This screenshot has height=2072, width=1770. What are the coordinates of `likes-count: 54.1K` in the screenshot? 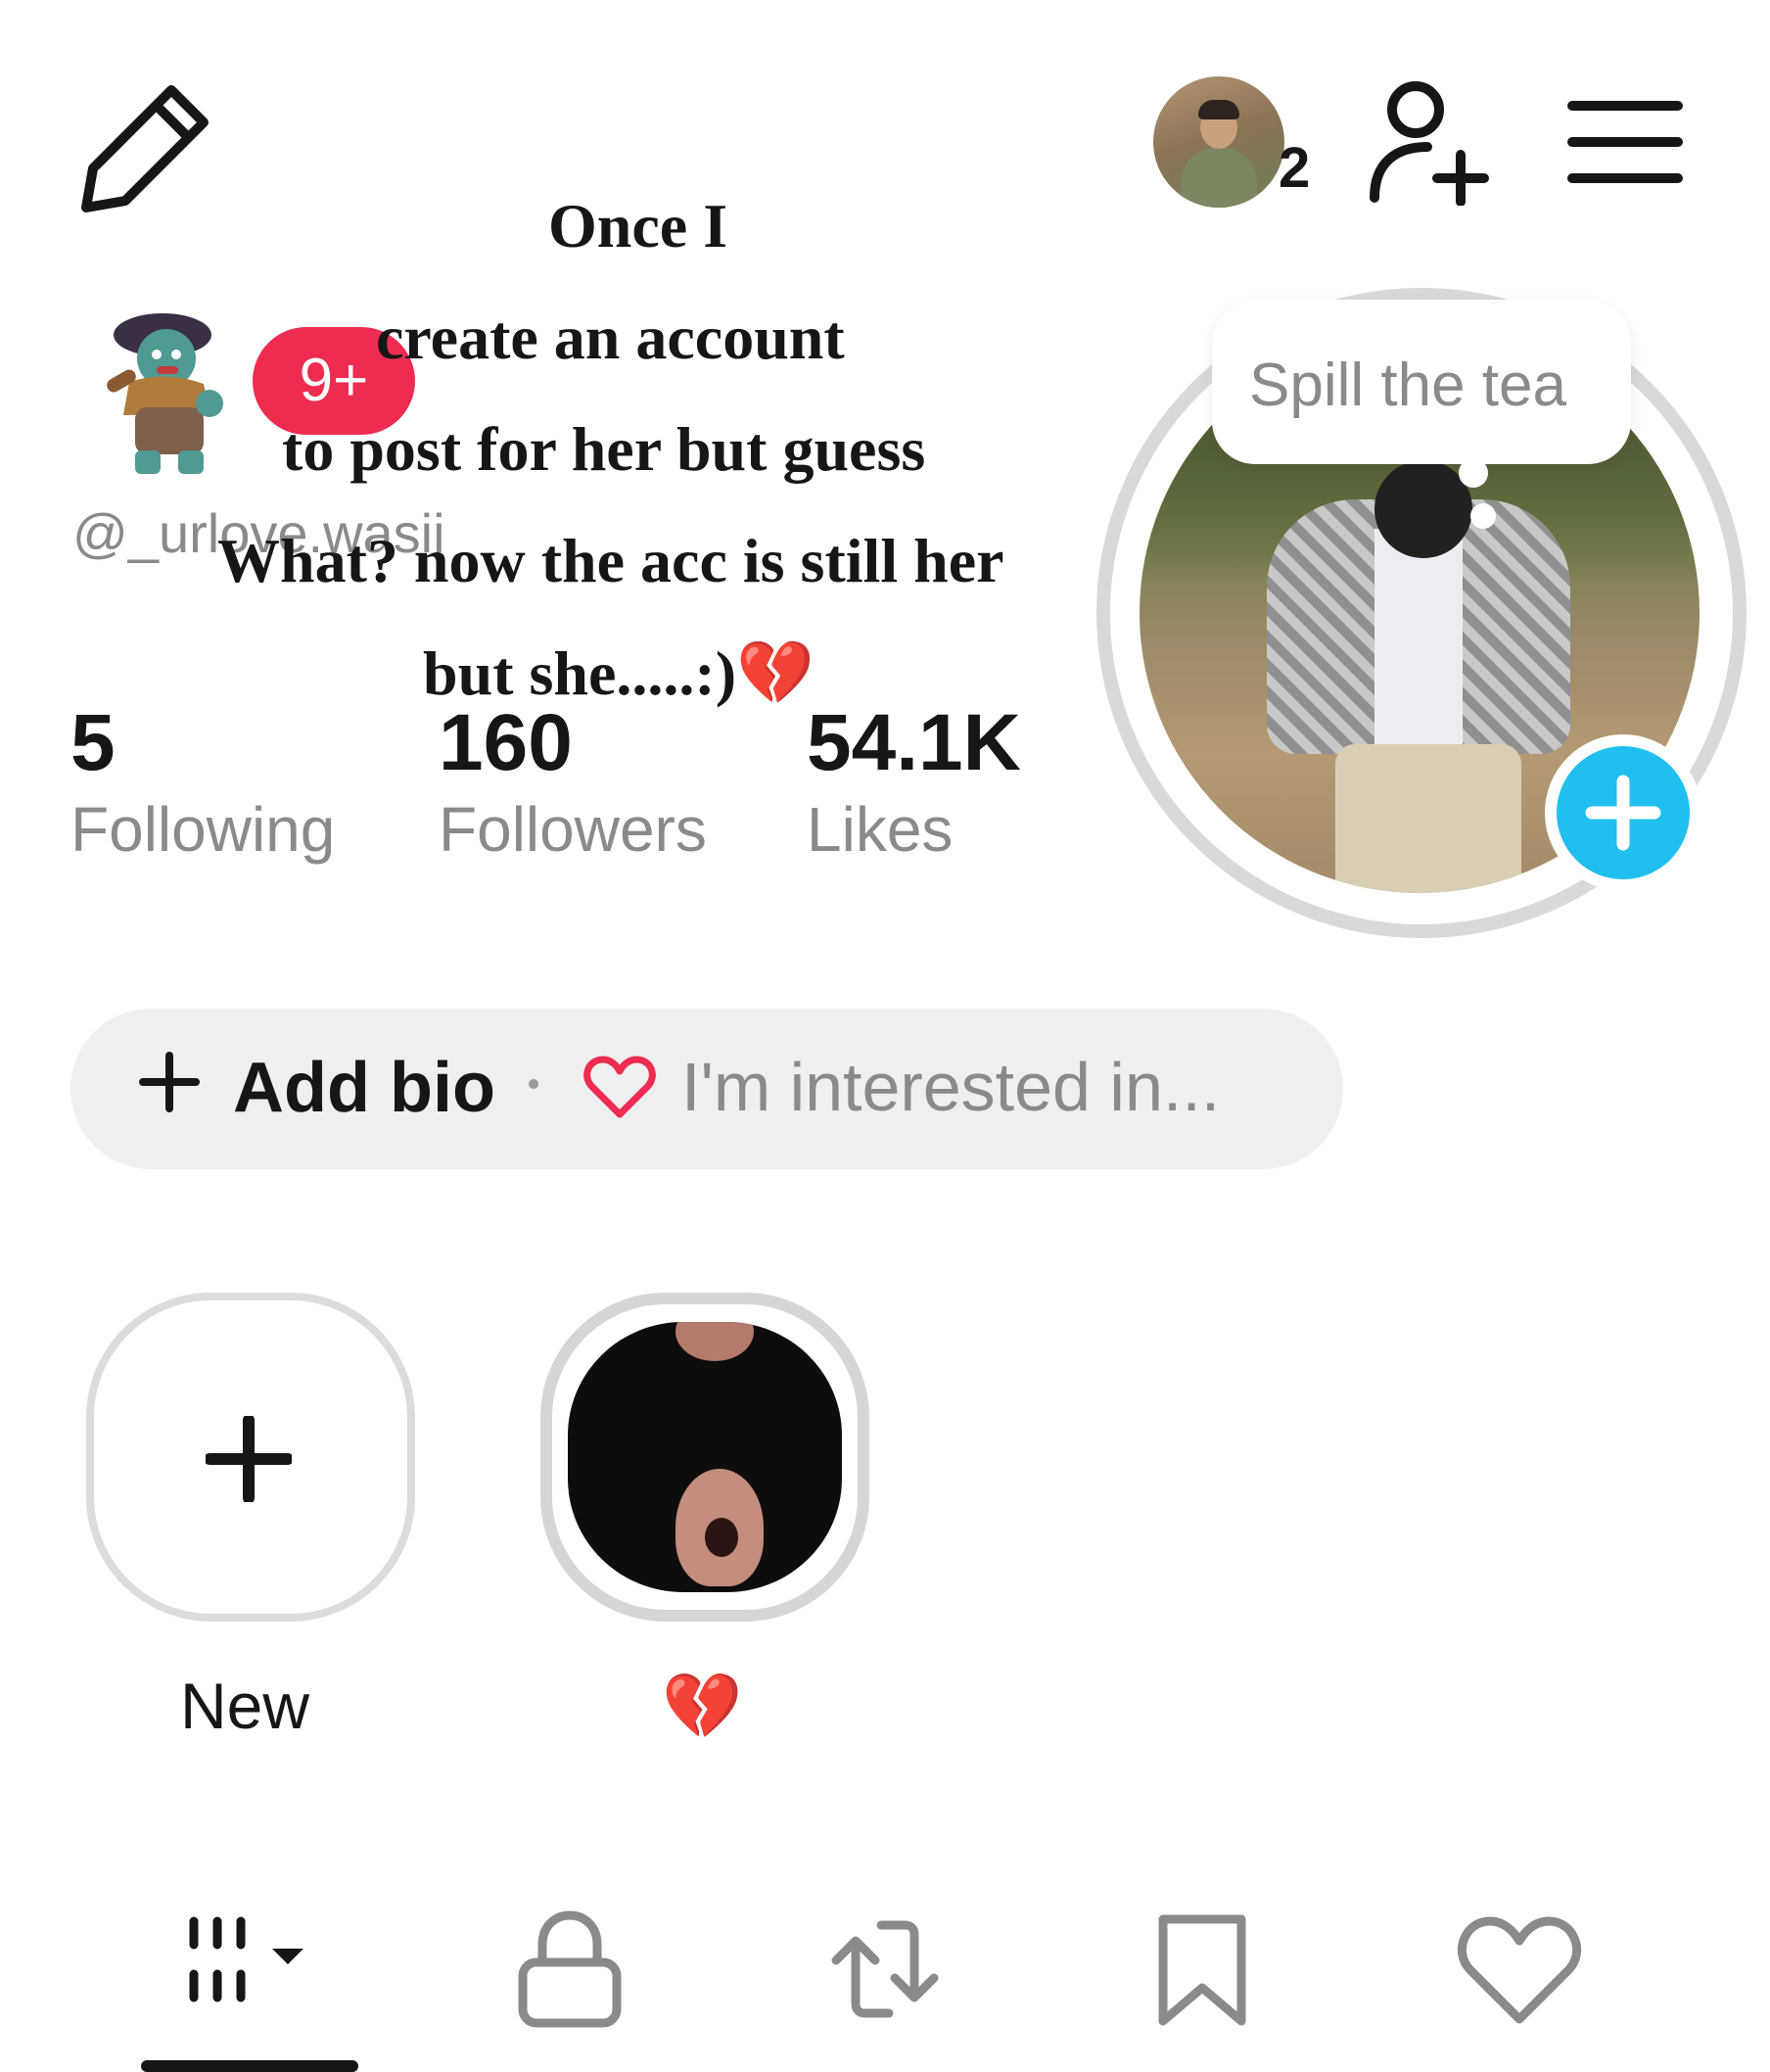 It's located at (914, 743).